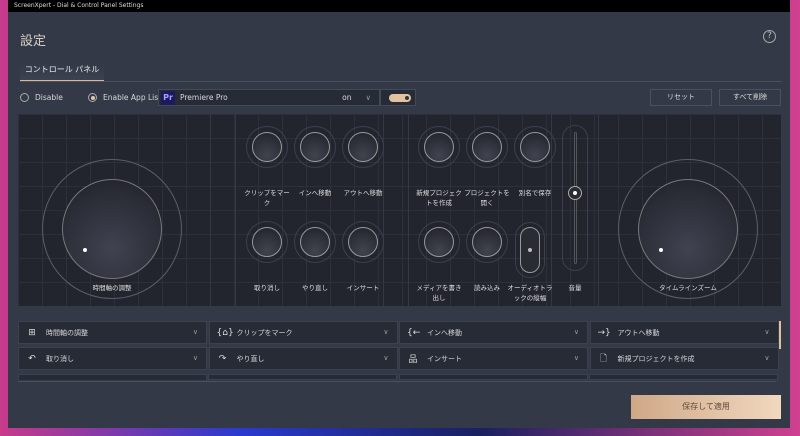  Describe the element at coordinates (487, 288) in the screenshot. I see `key-label: 読み込み` at that location.